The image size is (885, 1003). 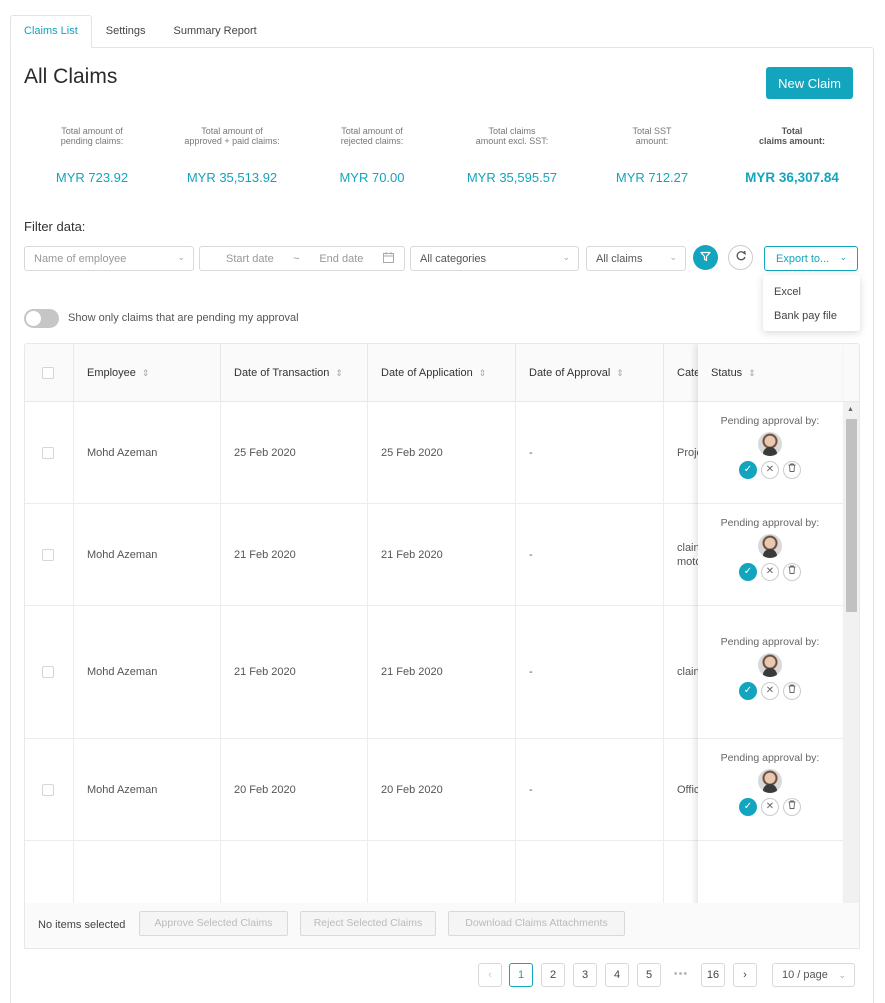 I want to click on tab-claims-list: Claims List, so click(x=51, y=31).